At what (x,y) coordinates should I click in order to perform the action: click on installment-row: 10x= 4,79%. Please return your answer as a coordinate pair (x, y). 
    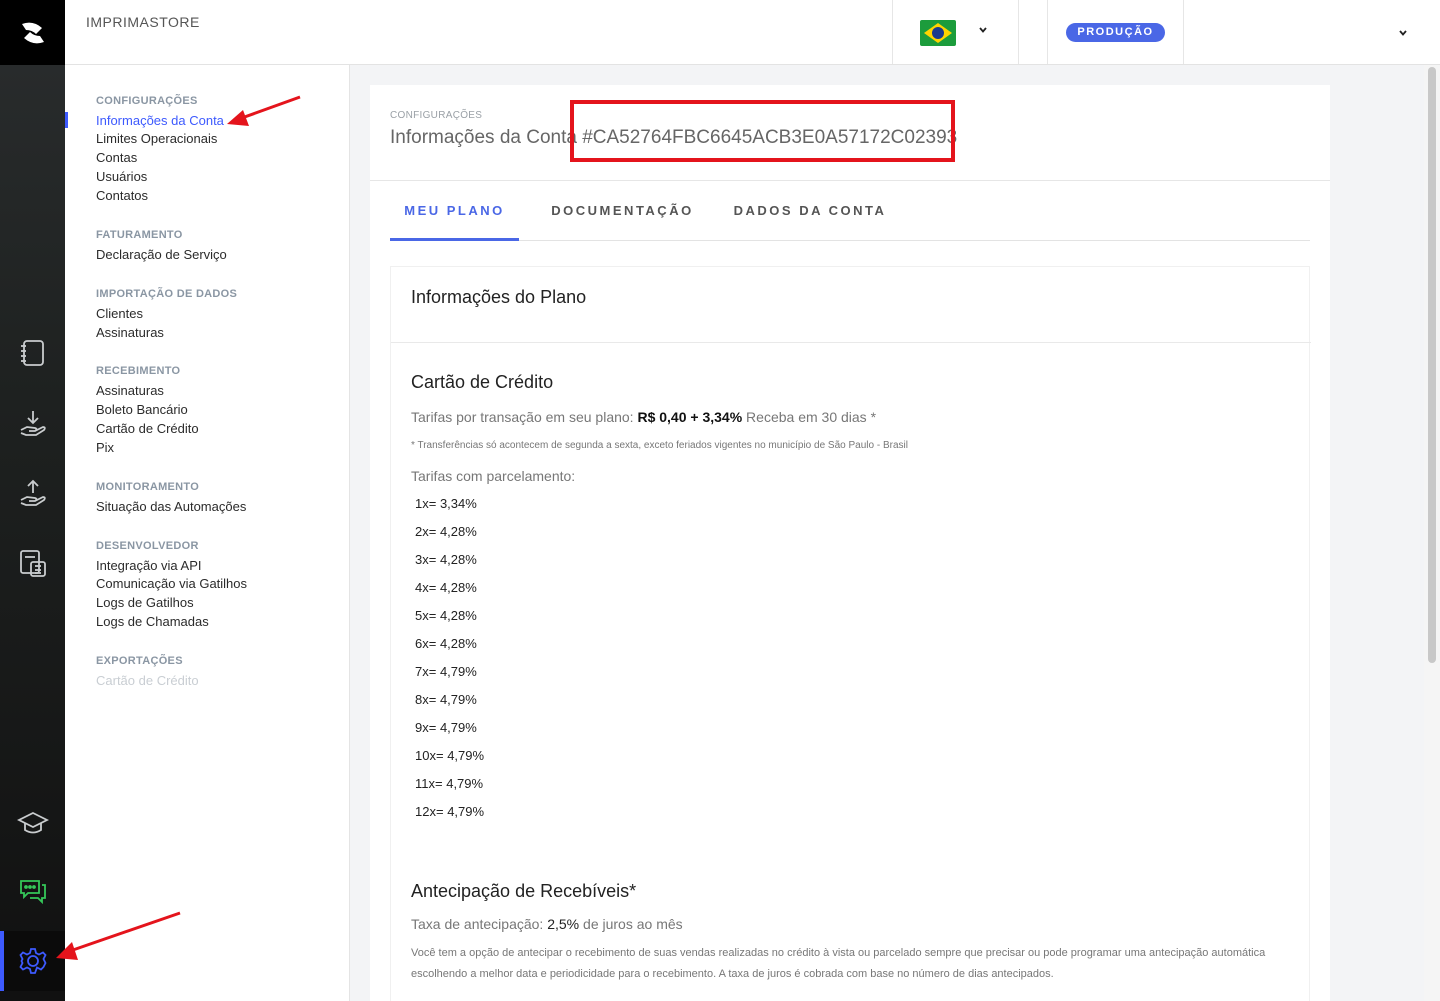
    Looking at the image, I should click on (449, 755).